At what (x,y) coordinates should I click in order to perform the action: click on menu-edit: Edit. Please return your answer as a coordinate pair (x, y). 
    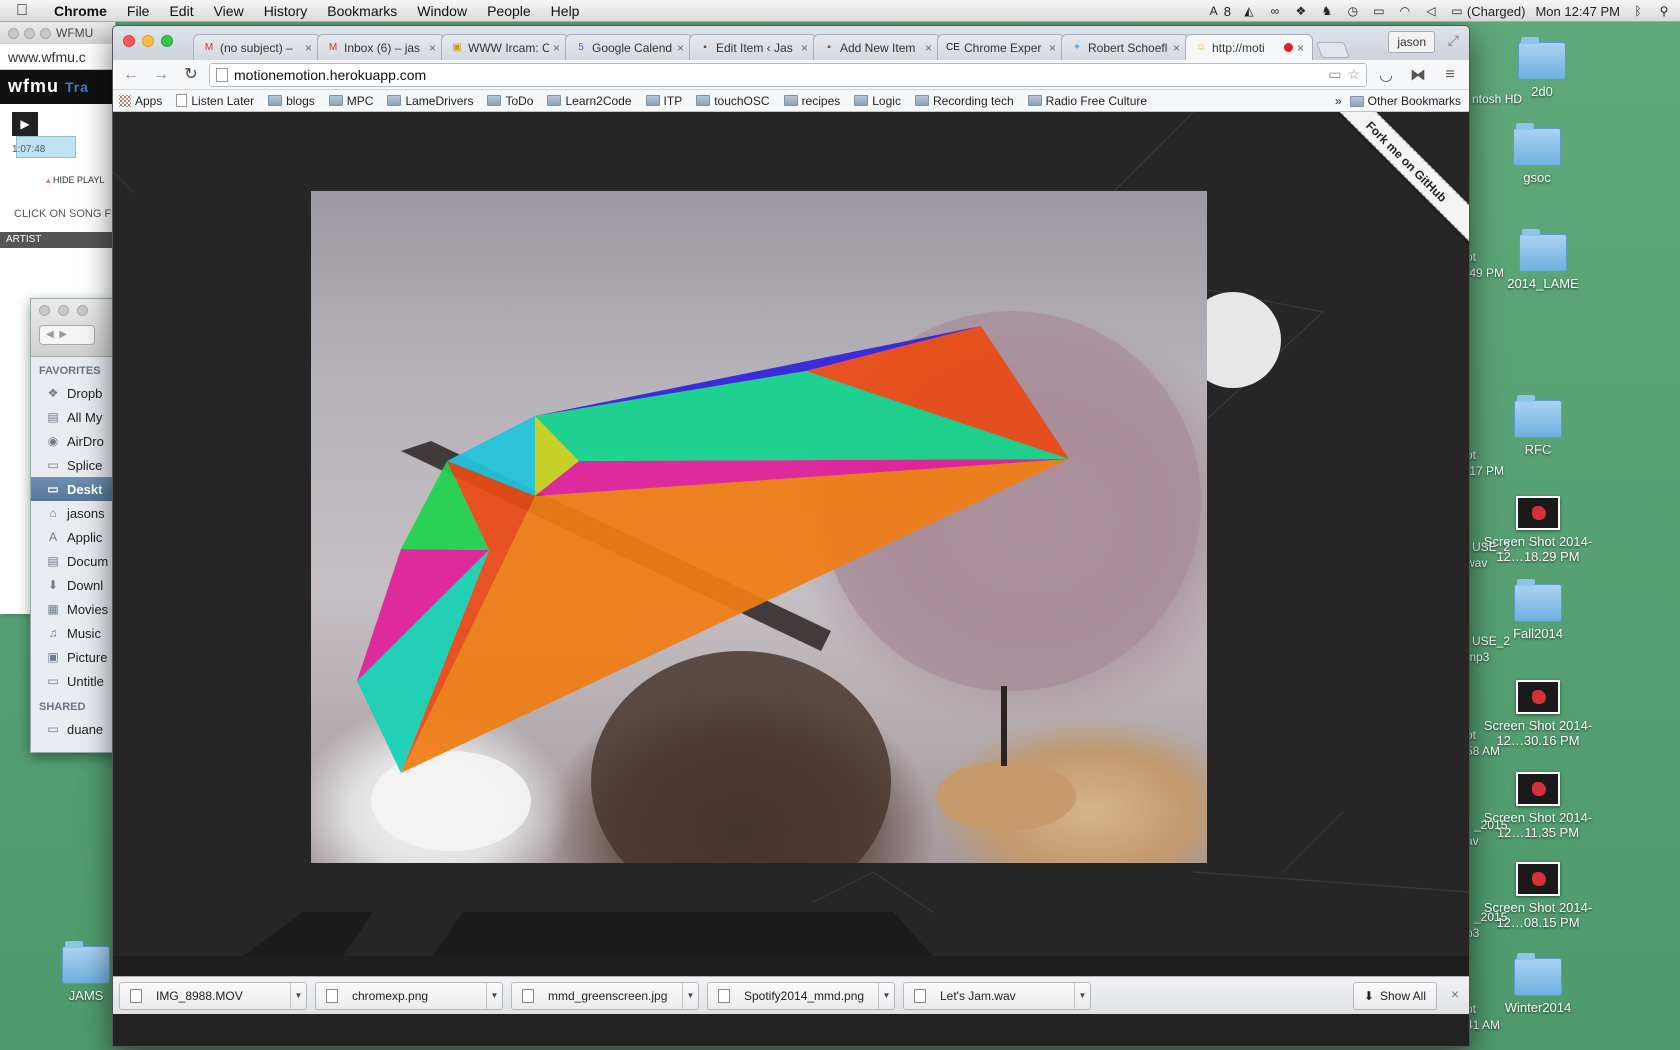
    Looking at the image, I should click on (181, 11).